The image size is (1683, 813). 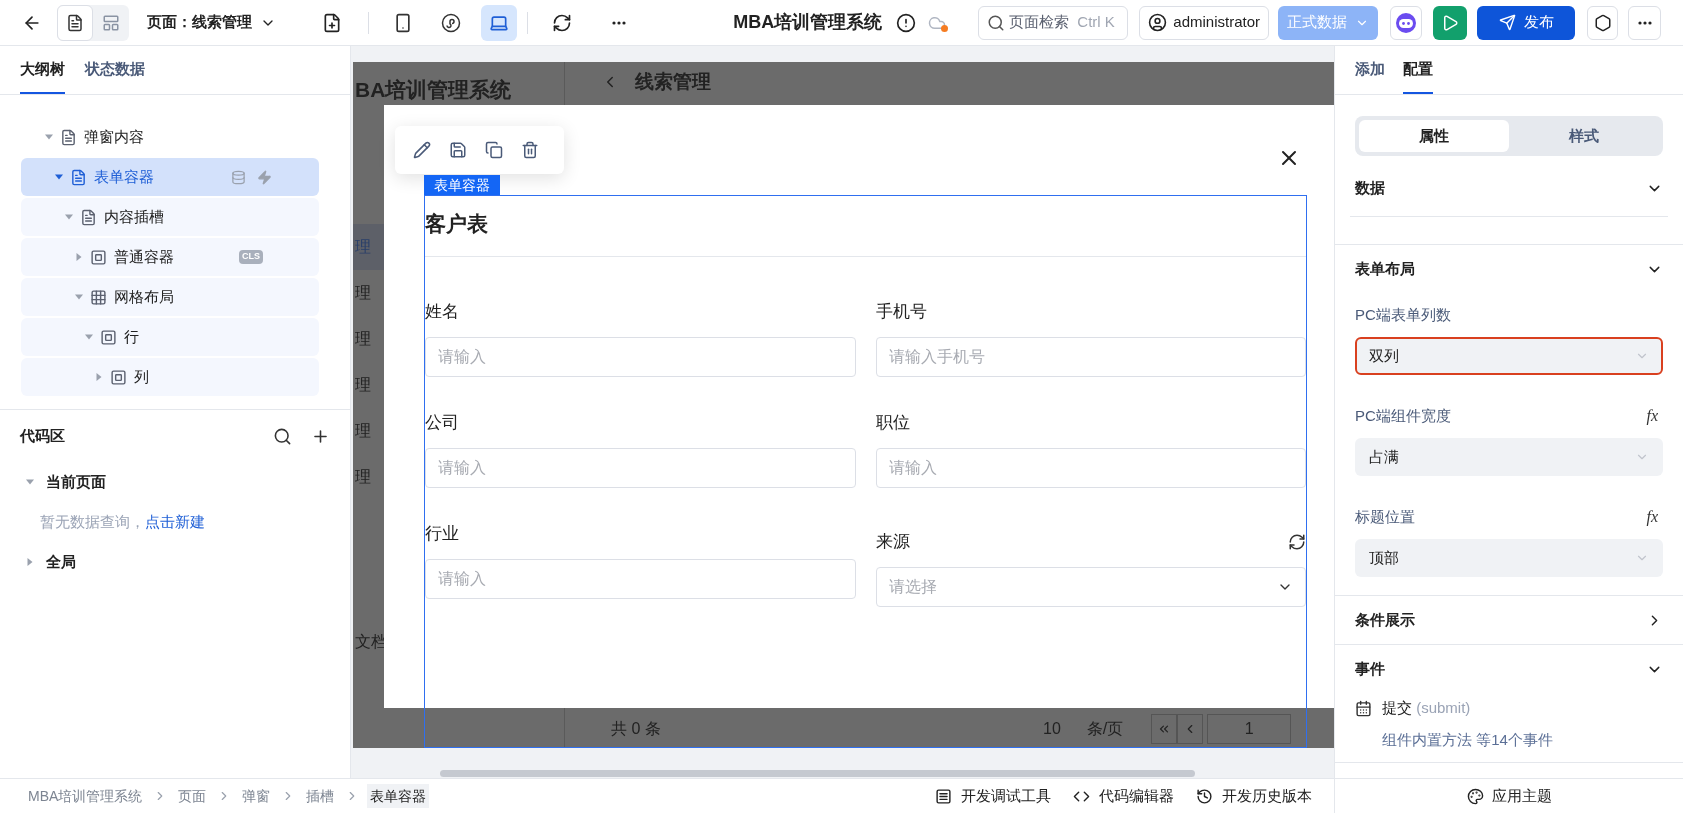 What do you see at coordinates (115, 75) in the screenshot?
I see `panel-tab: 状态数据` at bounding box center [115, 75].